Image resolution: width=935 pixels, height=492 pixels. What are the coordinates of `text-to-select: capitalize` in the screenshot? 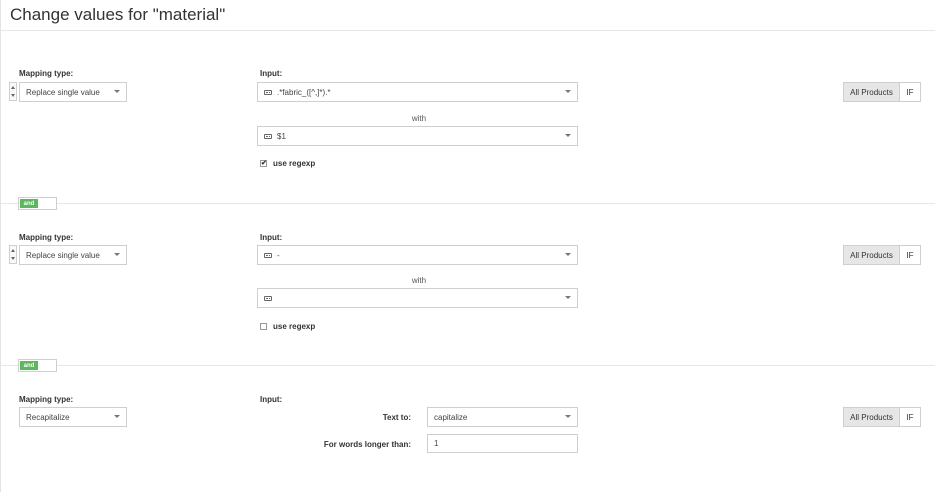 It's located at (502, 417).